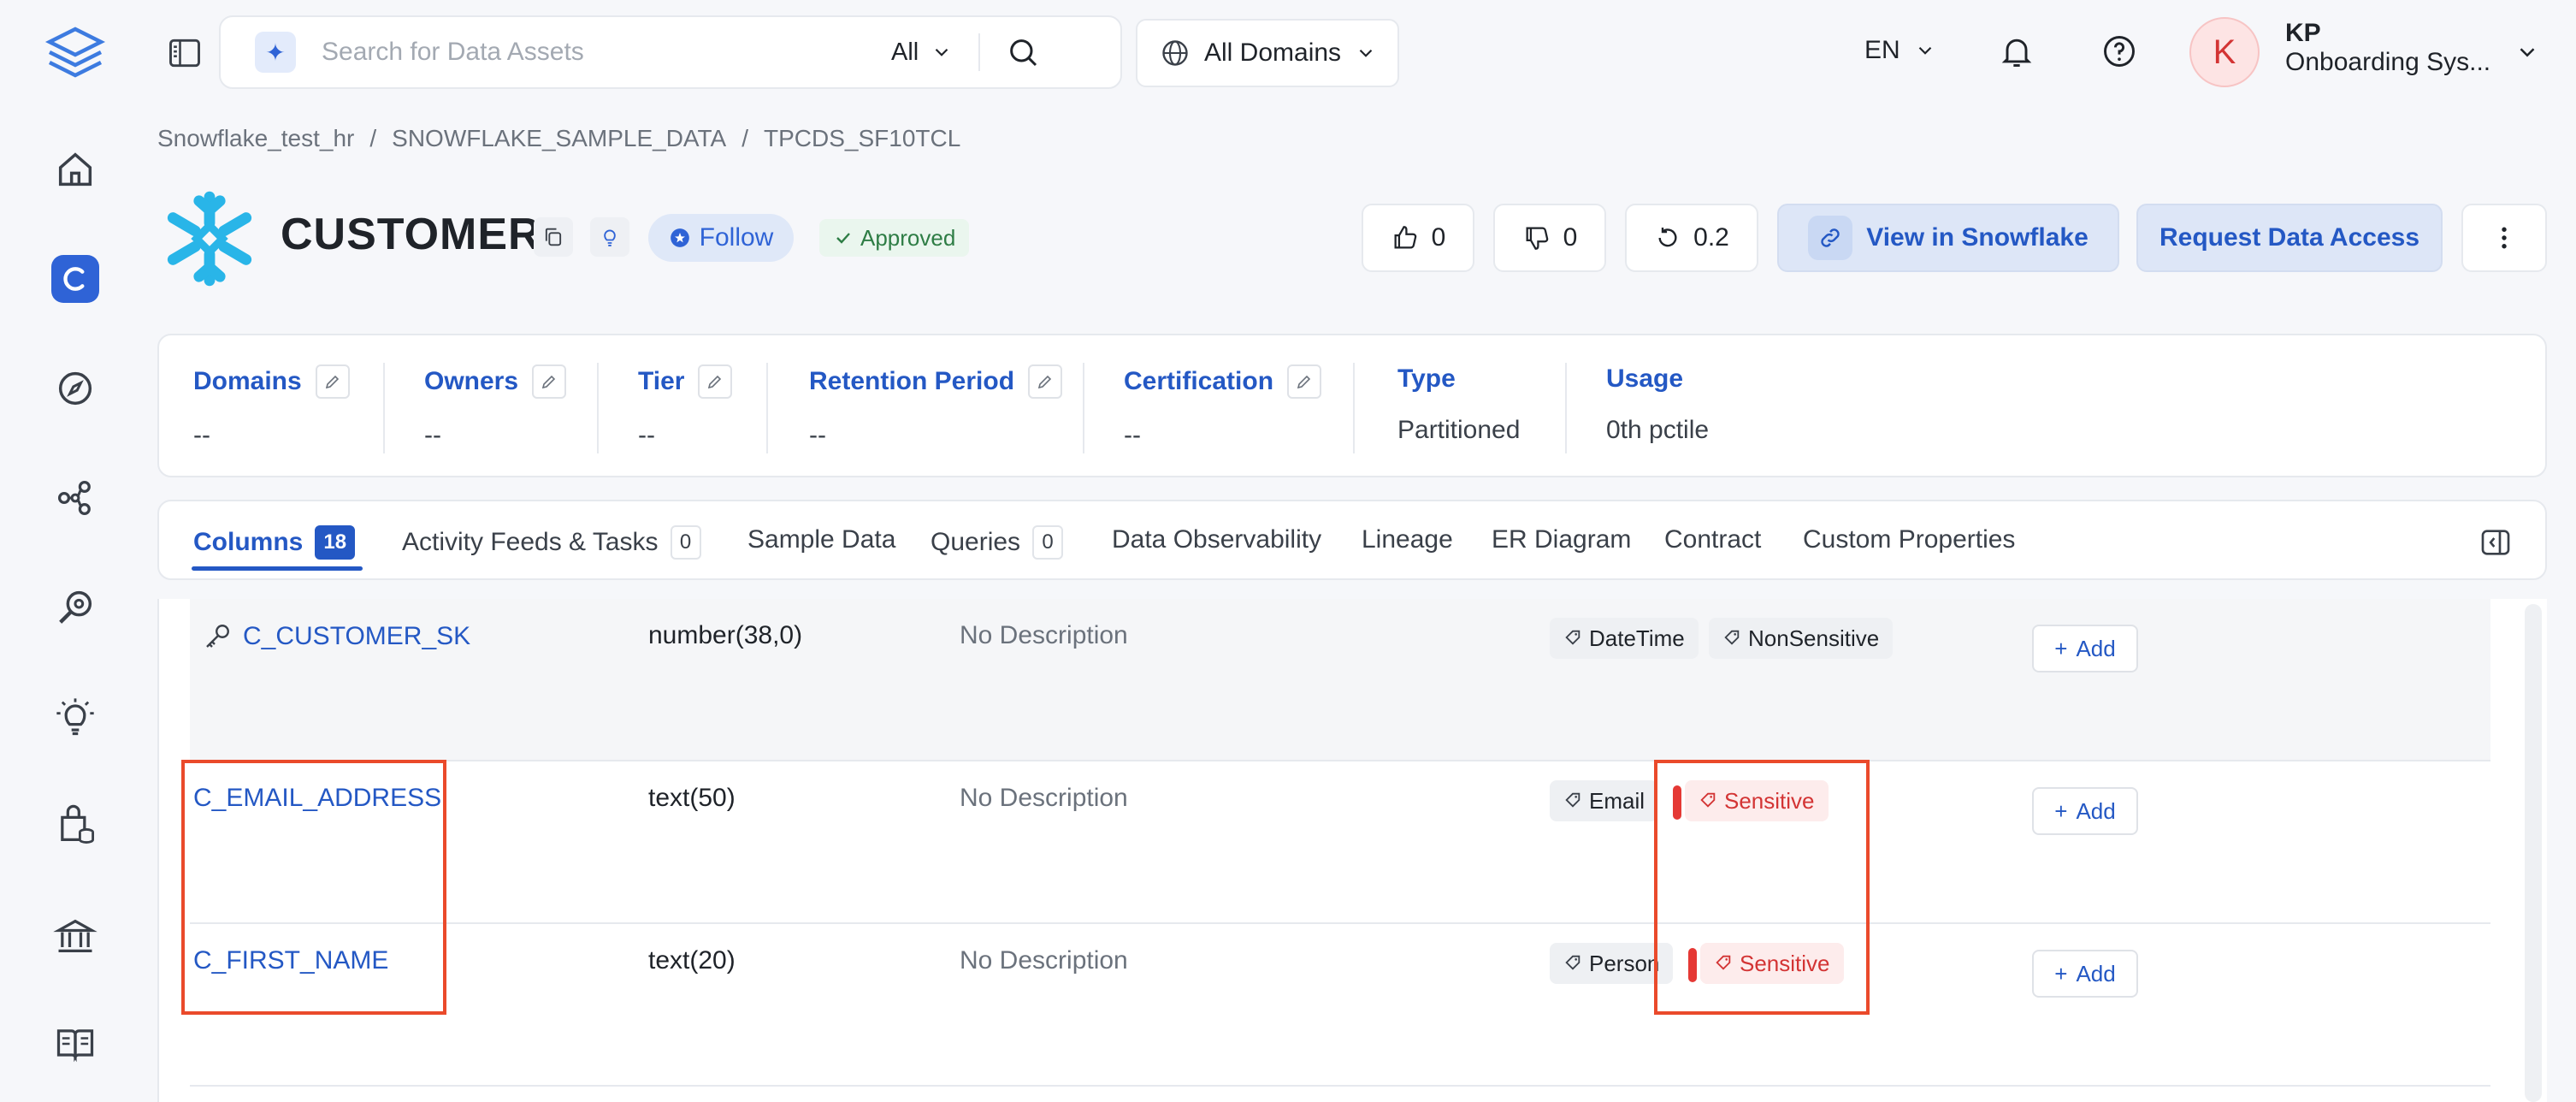 The width and height of the screenshot is (2576, 1102). Describe the element at coordinates (274, 542) in the screenshot. I see `tab-columns: Columns 18` at that location.